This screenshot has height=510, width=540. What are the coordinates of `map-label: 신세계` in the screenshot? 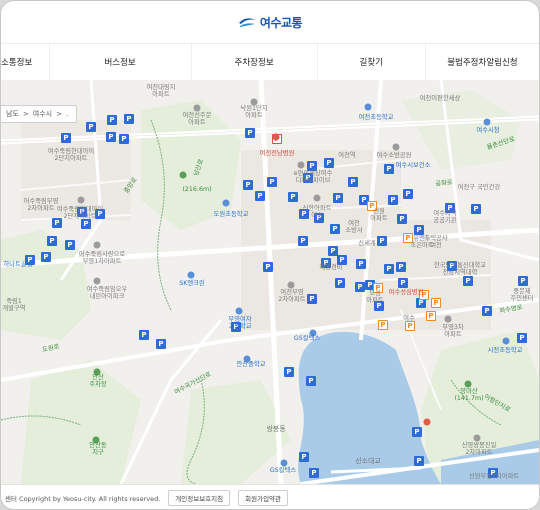 It's located at (367, 243).